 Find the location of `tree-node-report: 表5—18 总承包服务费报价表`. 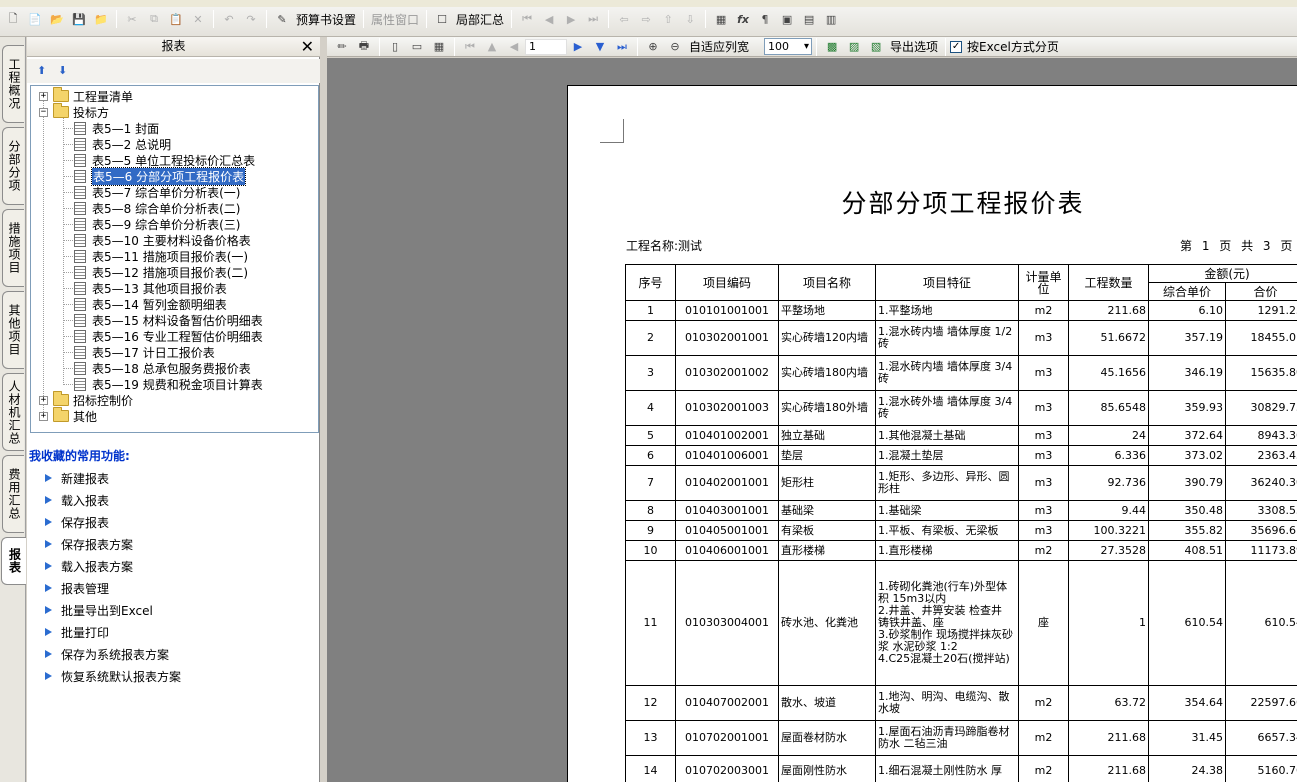

tree-node-report: 表5—18 总承包服务费报价表 is located at coordinates (157, 368).